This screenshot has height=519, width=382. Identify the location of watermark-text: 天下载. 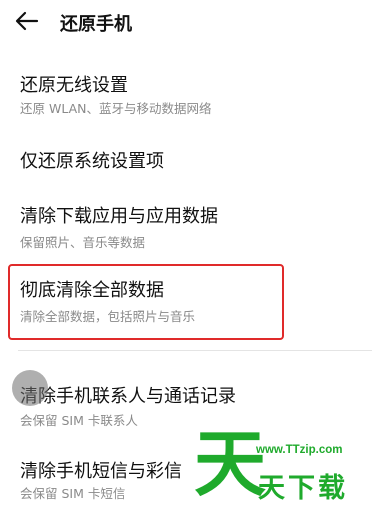
(303, 488).